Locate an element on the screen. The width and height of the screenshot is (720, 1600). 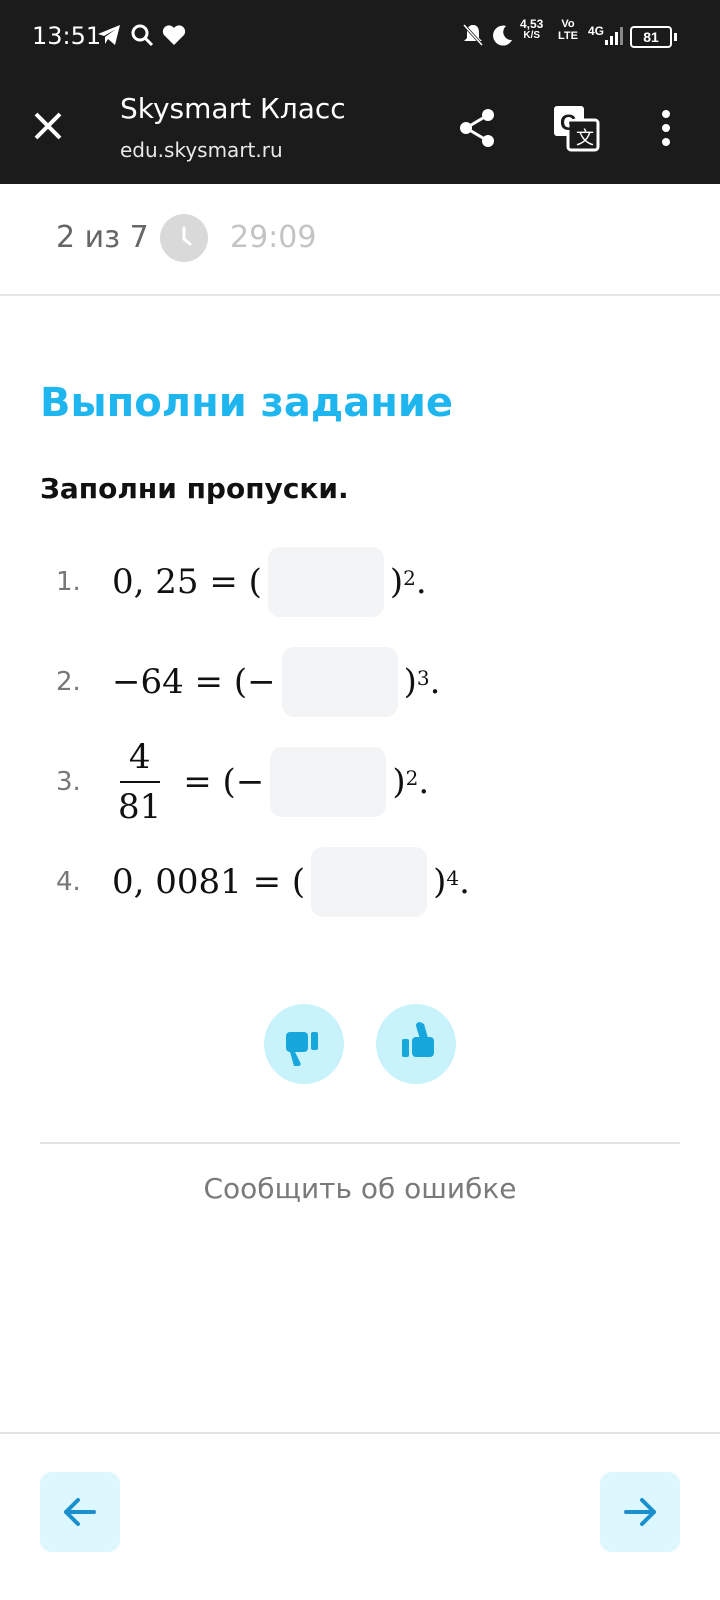
item-expression: 4 81 = (− ) 2. is located at coordinates (270, 782).